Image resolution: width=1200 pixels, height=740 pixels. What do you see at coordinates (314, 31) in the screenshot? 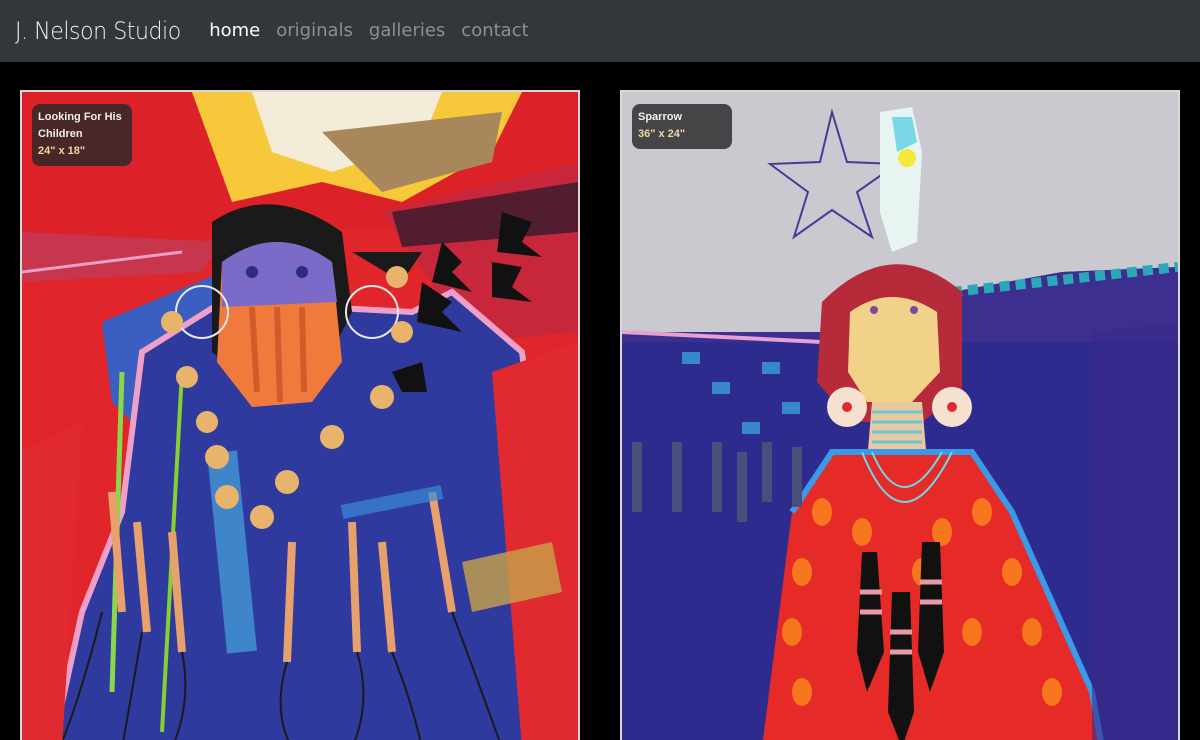
I see `nav-originals: originals` at bounding box center [314, 31].